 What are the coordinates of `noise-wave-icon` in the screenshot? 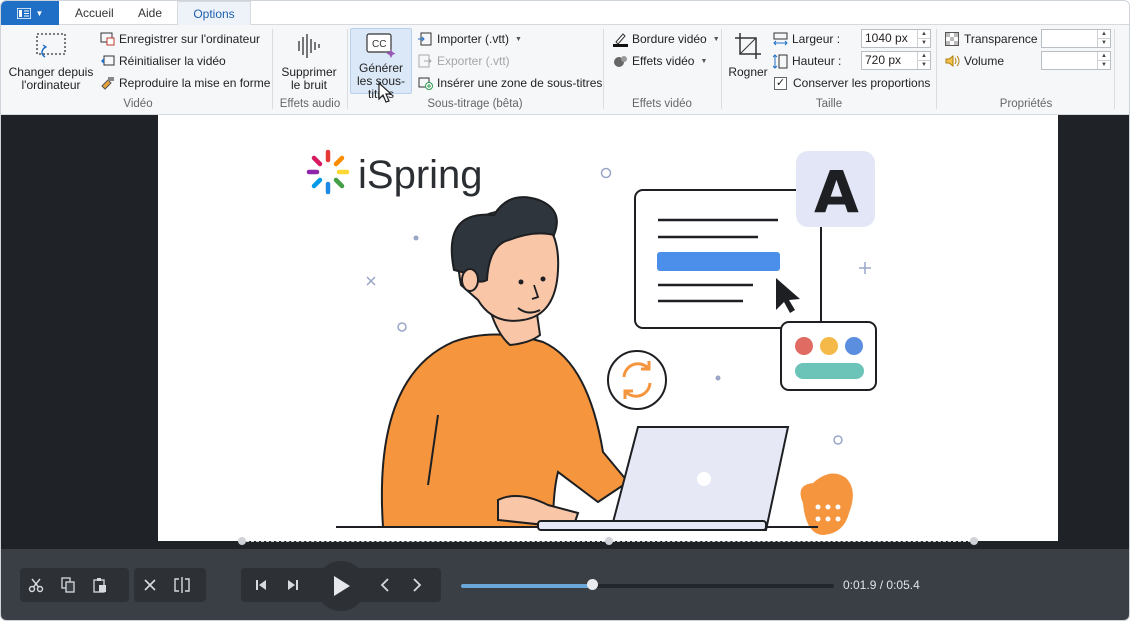 It's located at (309, 46).